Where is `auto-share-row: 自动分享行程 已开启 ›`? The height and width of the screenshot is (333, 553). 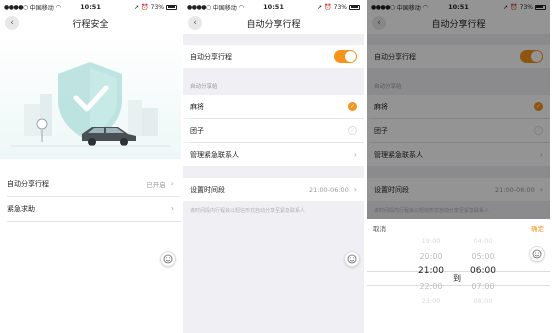 auto-share-row: 自动分享行程 已开启 › is located at coordinates (90, 183).